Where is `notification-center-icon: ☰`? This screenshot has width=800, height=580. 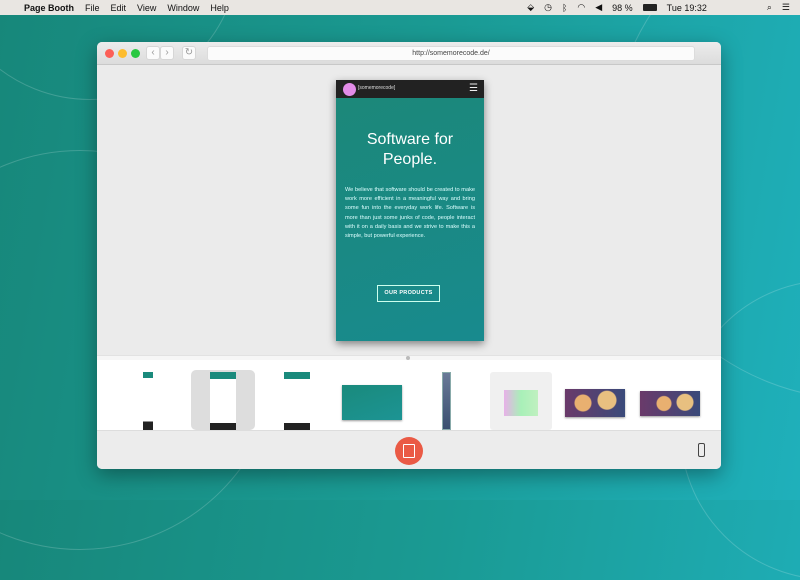
notification-center-icon: ☰ is located at coordinates (786, 7).